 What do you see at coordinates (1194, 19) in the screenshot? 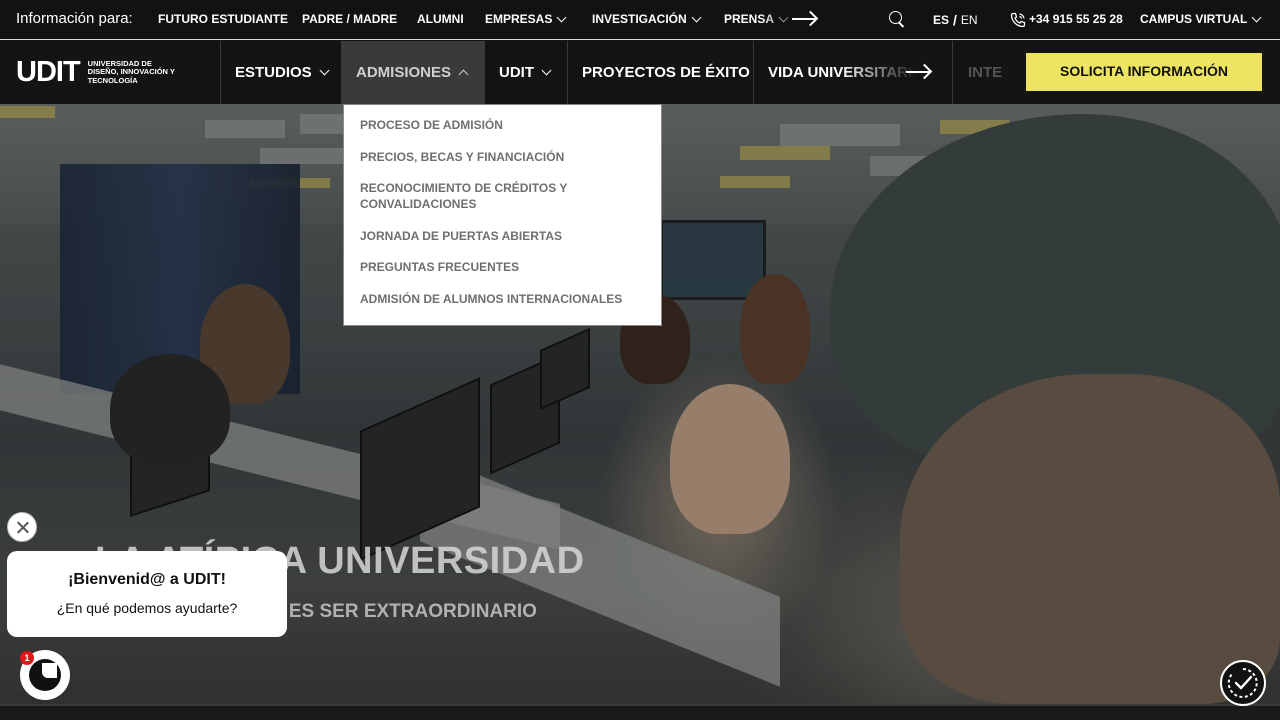
I see `campus-virtual-label: CAMPUS VIRTUAL` at bounding box center [1194, 19].